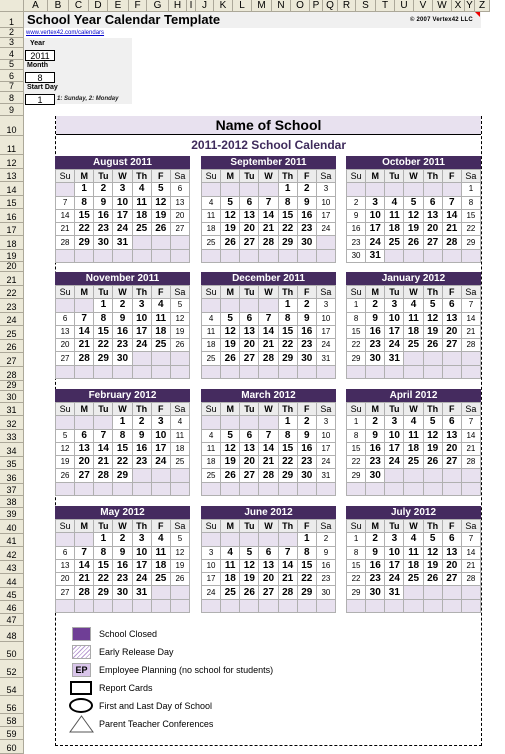 Image resolution: width=505 pixels, height=754 pixels. Describe the element at coordinates (12, 386) in the screenshot. I see `row-header: 29` at that location.